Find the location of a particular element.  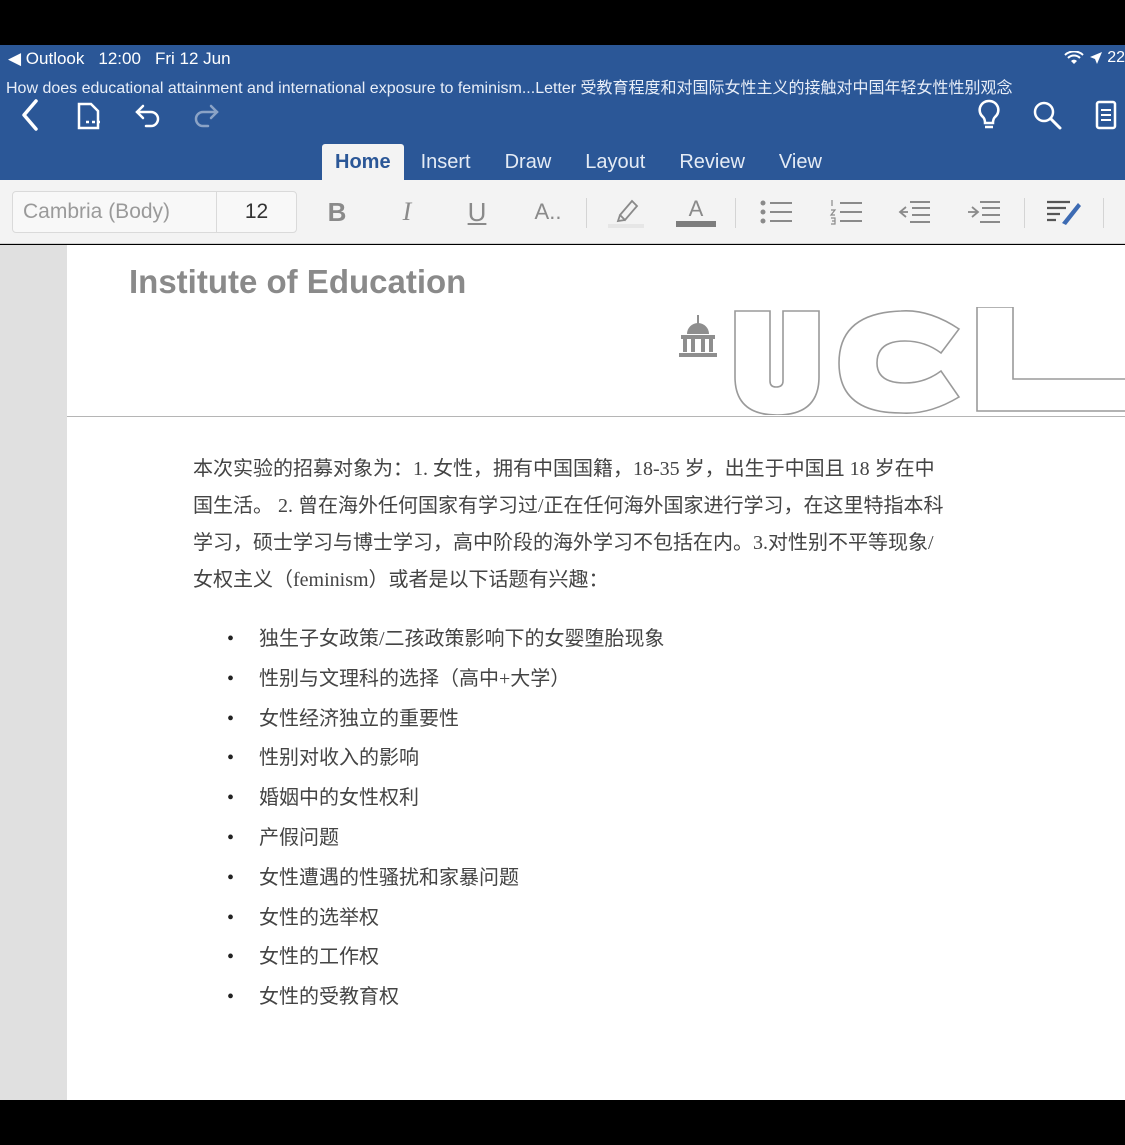

back-to-app-link: ◀ Outlook is located at coordinates (46, 60).